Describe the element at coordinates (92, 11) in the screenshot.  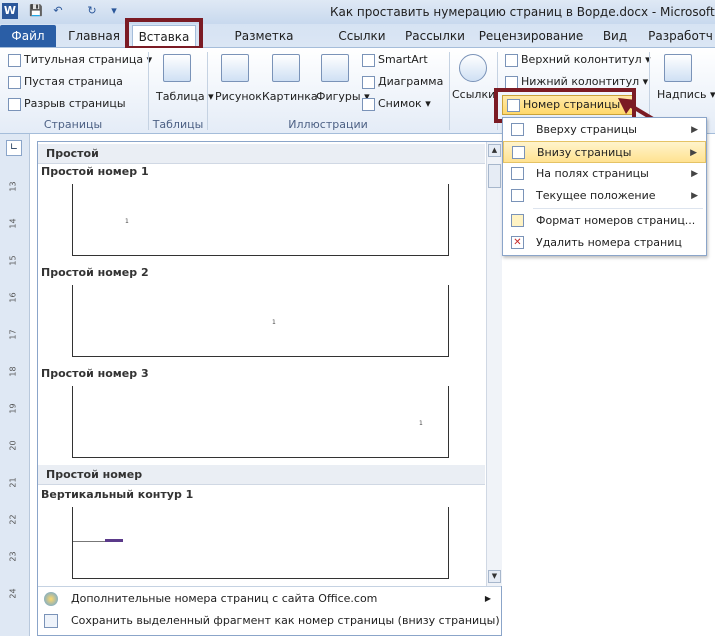
I see `redo-icon: ↻` at that location.